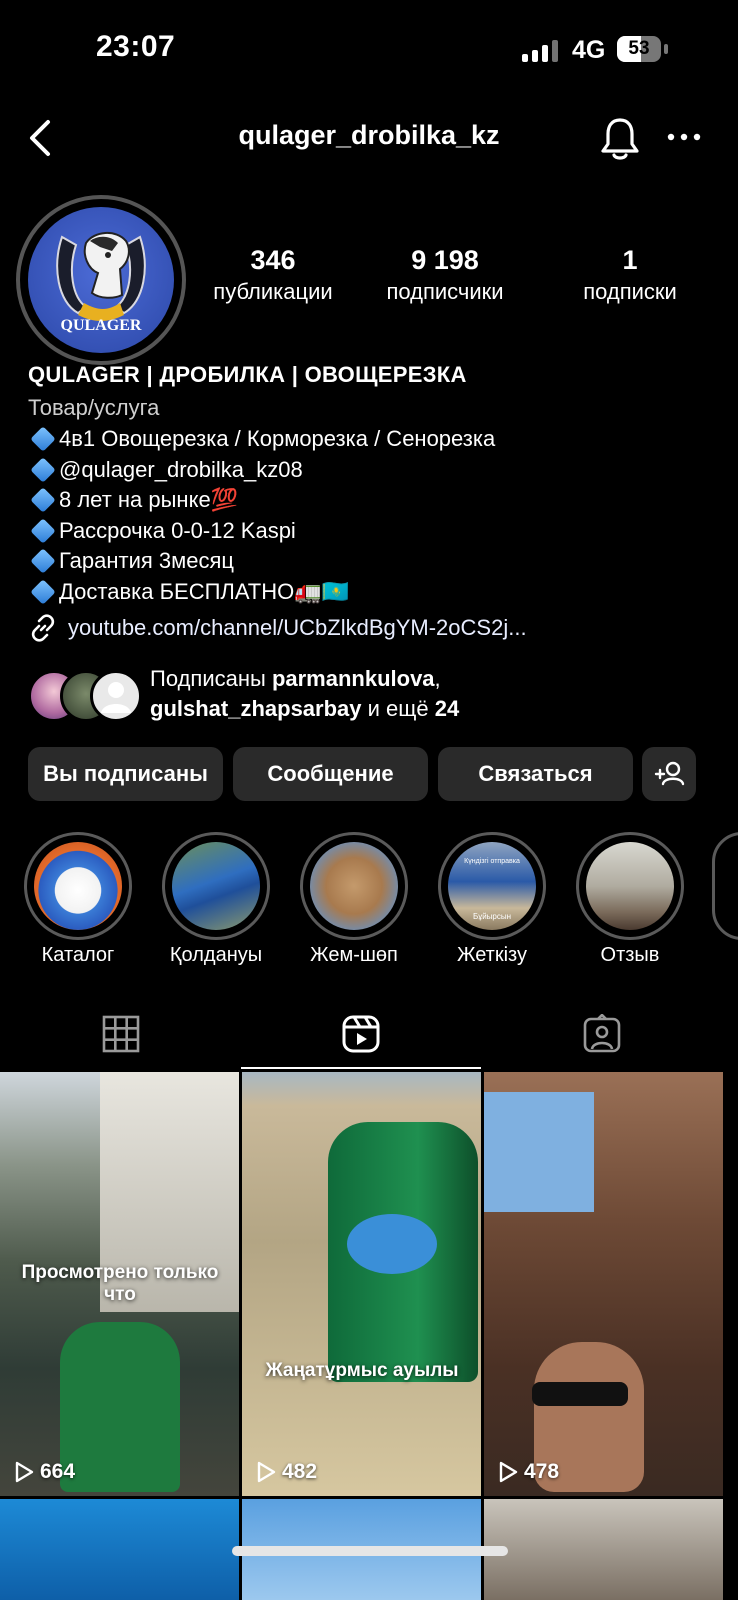 The width and height of the screenshot is (738, 1600). I want to click on add-person-icon, so click(669, 773).